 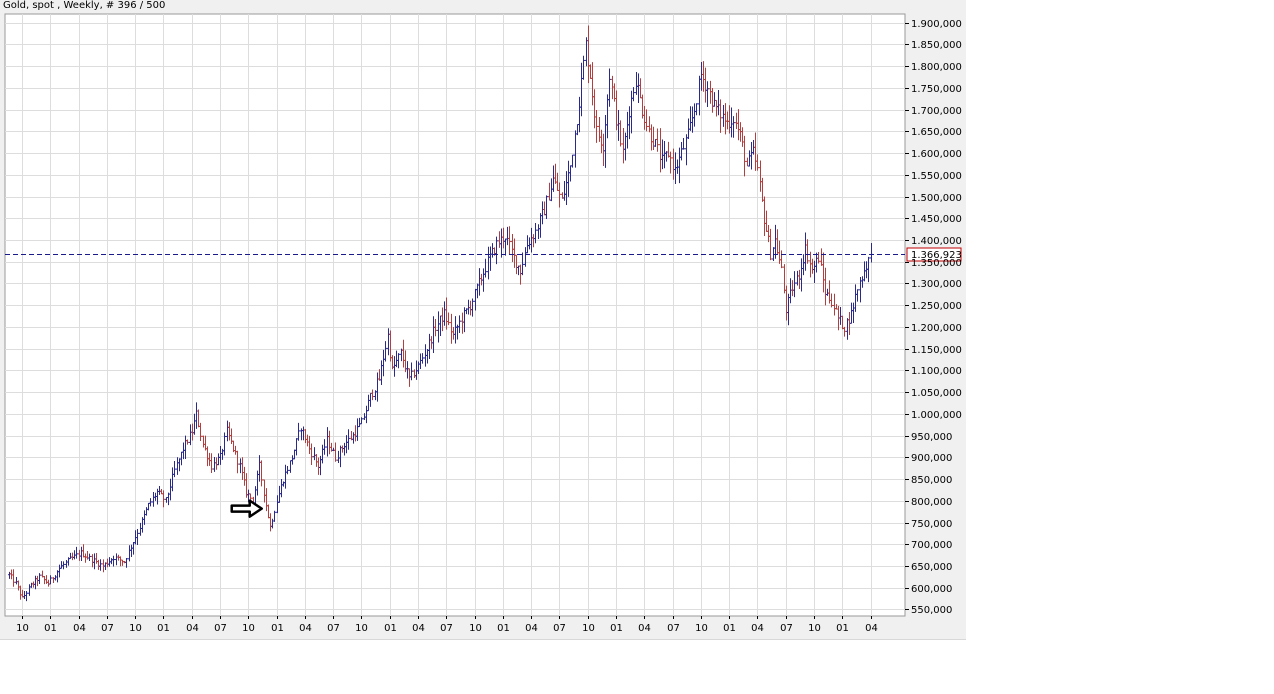 I want to click on y-tick-label: 1.900,000, so click(x=936, y=24).